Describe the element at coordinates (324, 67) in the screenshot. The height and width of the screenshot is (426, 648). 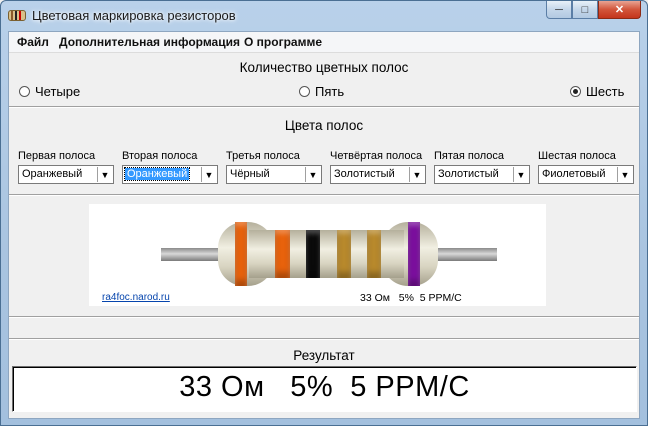
I see `band-count-title: Количество цветных полос` at that location.